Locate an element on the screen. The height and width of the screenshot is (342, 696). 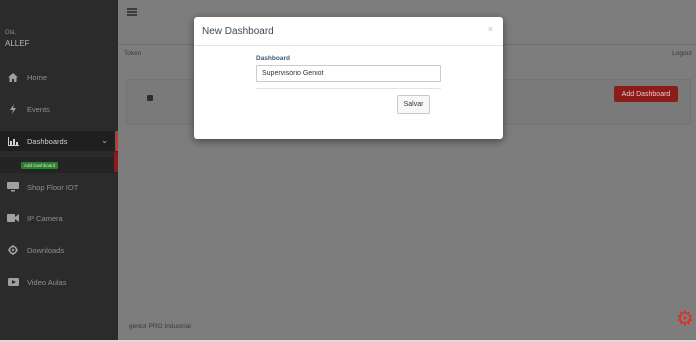
dashboard-name-input is located at coordinates (348, 73).